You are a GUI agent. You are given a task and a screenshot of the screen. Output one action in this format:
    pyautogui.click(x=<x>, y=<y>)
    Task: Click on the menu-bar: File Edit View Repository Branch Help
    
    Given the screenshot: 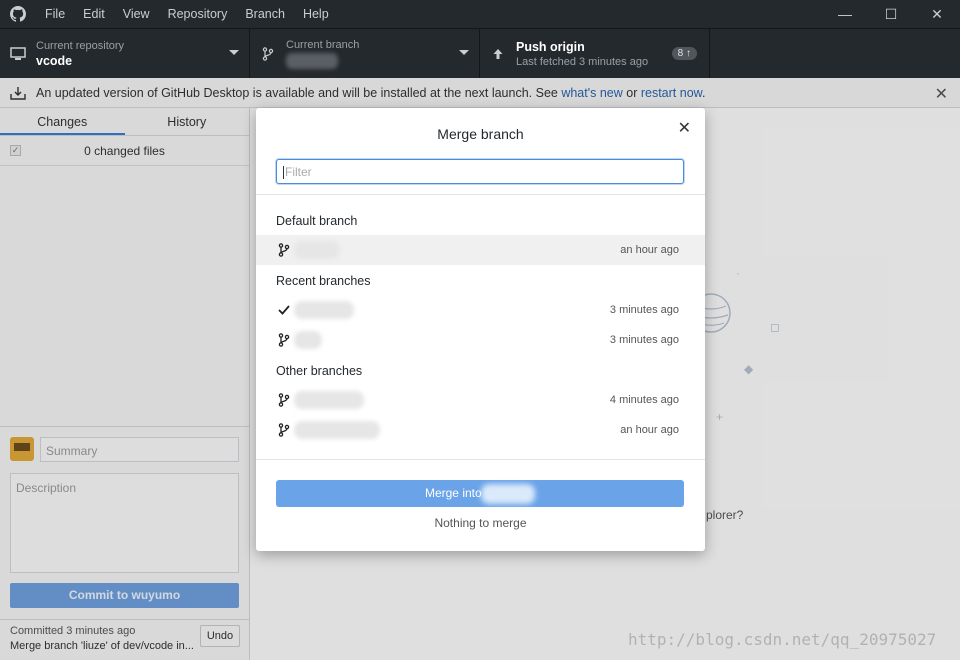 What is the action you would take?
    pyautogui.click(x=187, y=14)
    